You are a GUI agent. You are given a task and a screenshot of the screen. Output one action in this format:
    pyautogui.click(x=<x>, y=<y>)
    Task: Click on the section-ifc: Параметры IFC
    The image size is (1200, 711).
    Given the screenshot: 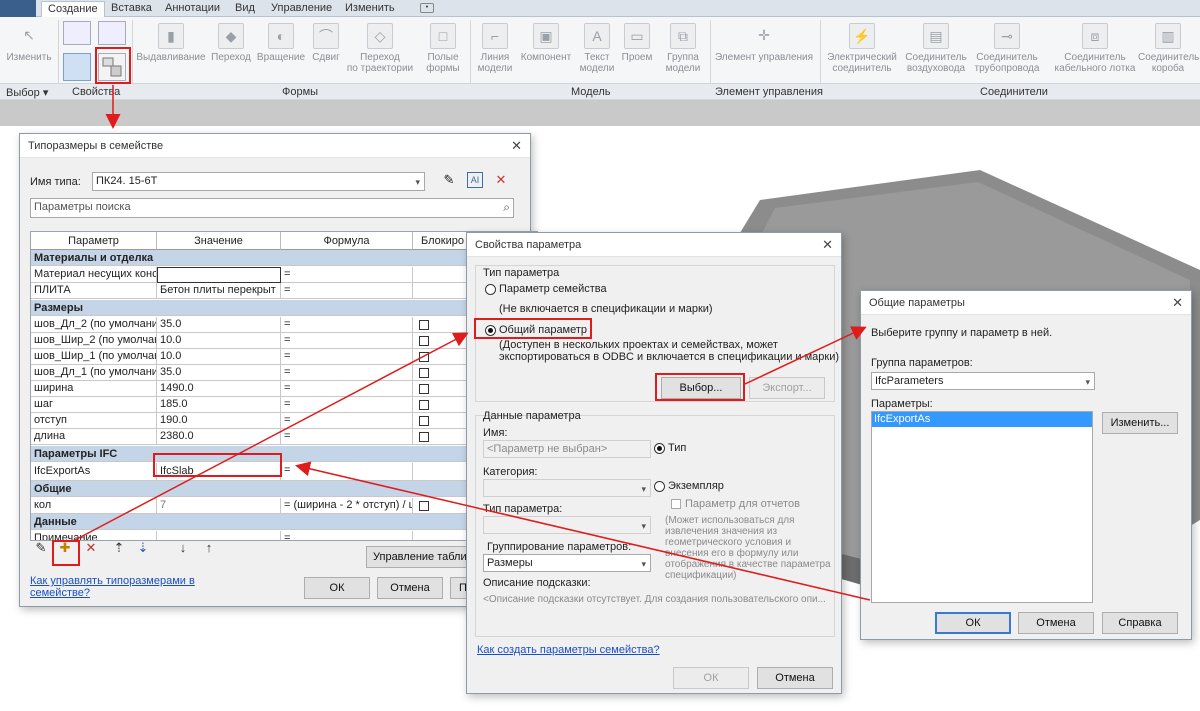 What is the action you would take?
    pyautogui.click(x=284, y=454)
    